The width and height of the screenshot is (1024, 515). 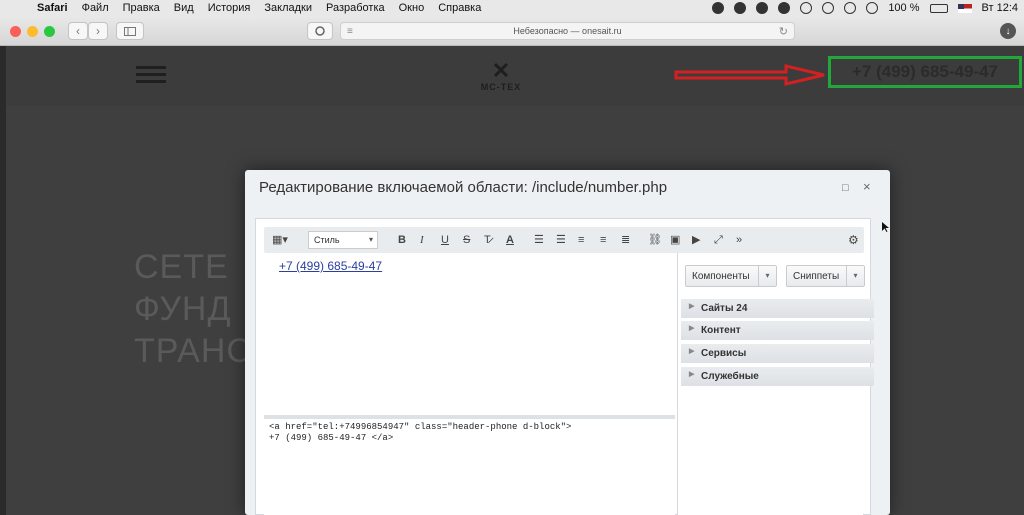 I want to click on logo-mark-icon: ✕, so click(x=501, y=70).